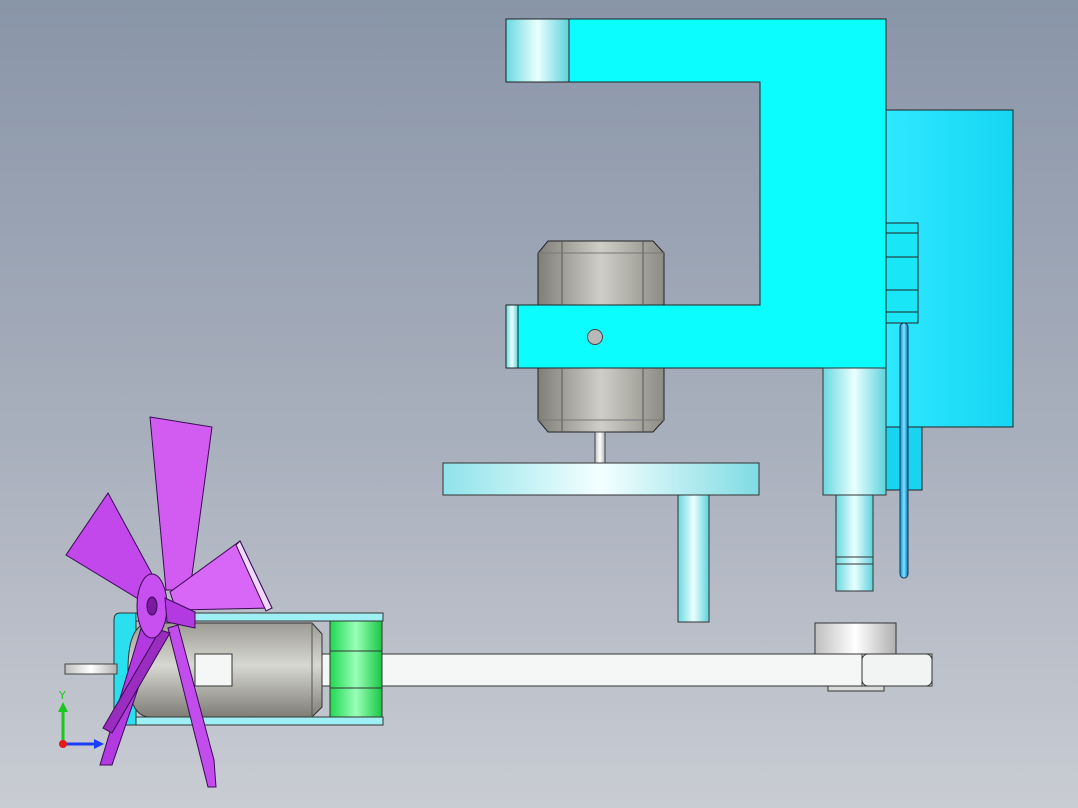  I want to click on motor-shaft, so click(91, 669).